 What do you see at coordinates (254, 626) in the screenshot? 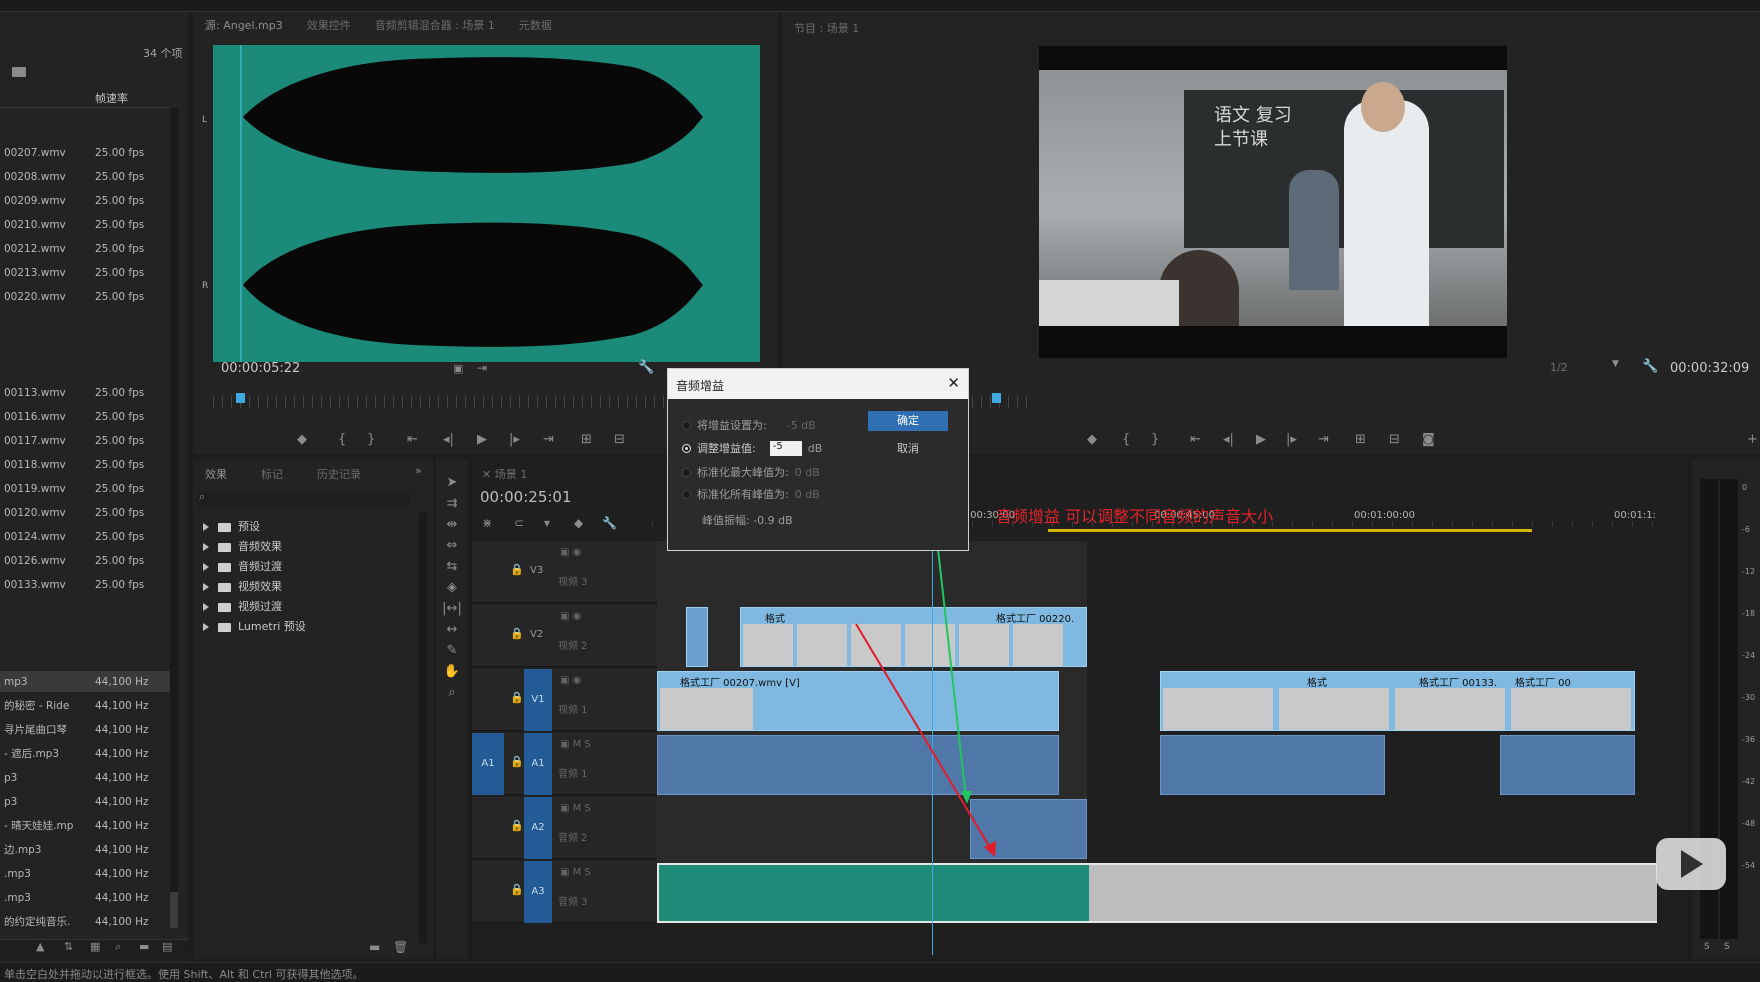
I see `tree-item-lumetri-presets: Lumetri 预设` at bounding box center [254, 626].